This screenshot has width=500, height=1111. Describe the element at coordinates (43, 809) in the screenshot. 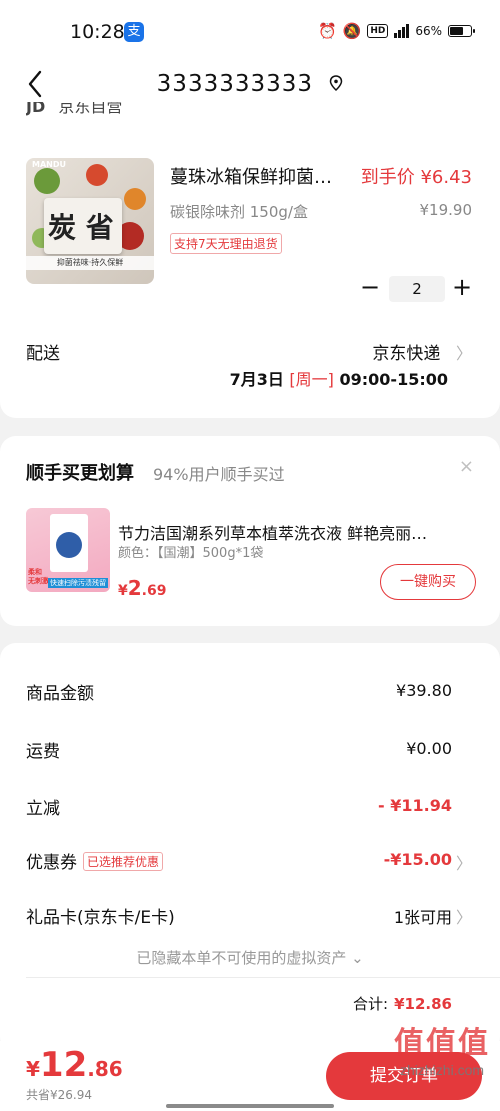

I see `discount-label: 立减` at that location.